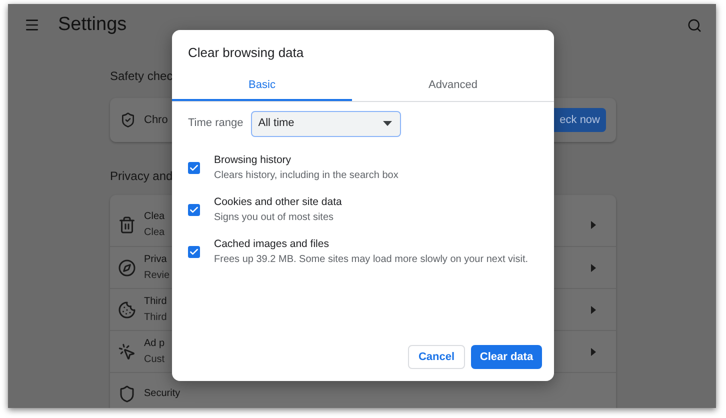 The height and width of the screenshot is (418, 726). What do you see at coordinates (506, 357) in the screenshot?
I see `clear-data-button: Clear data` at bounding box center [506, 357].